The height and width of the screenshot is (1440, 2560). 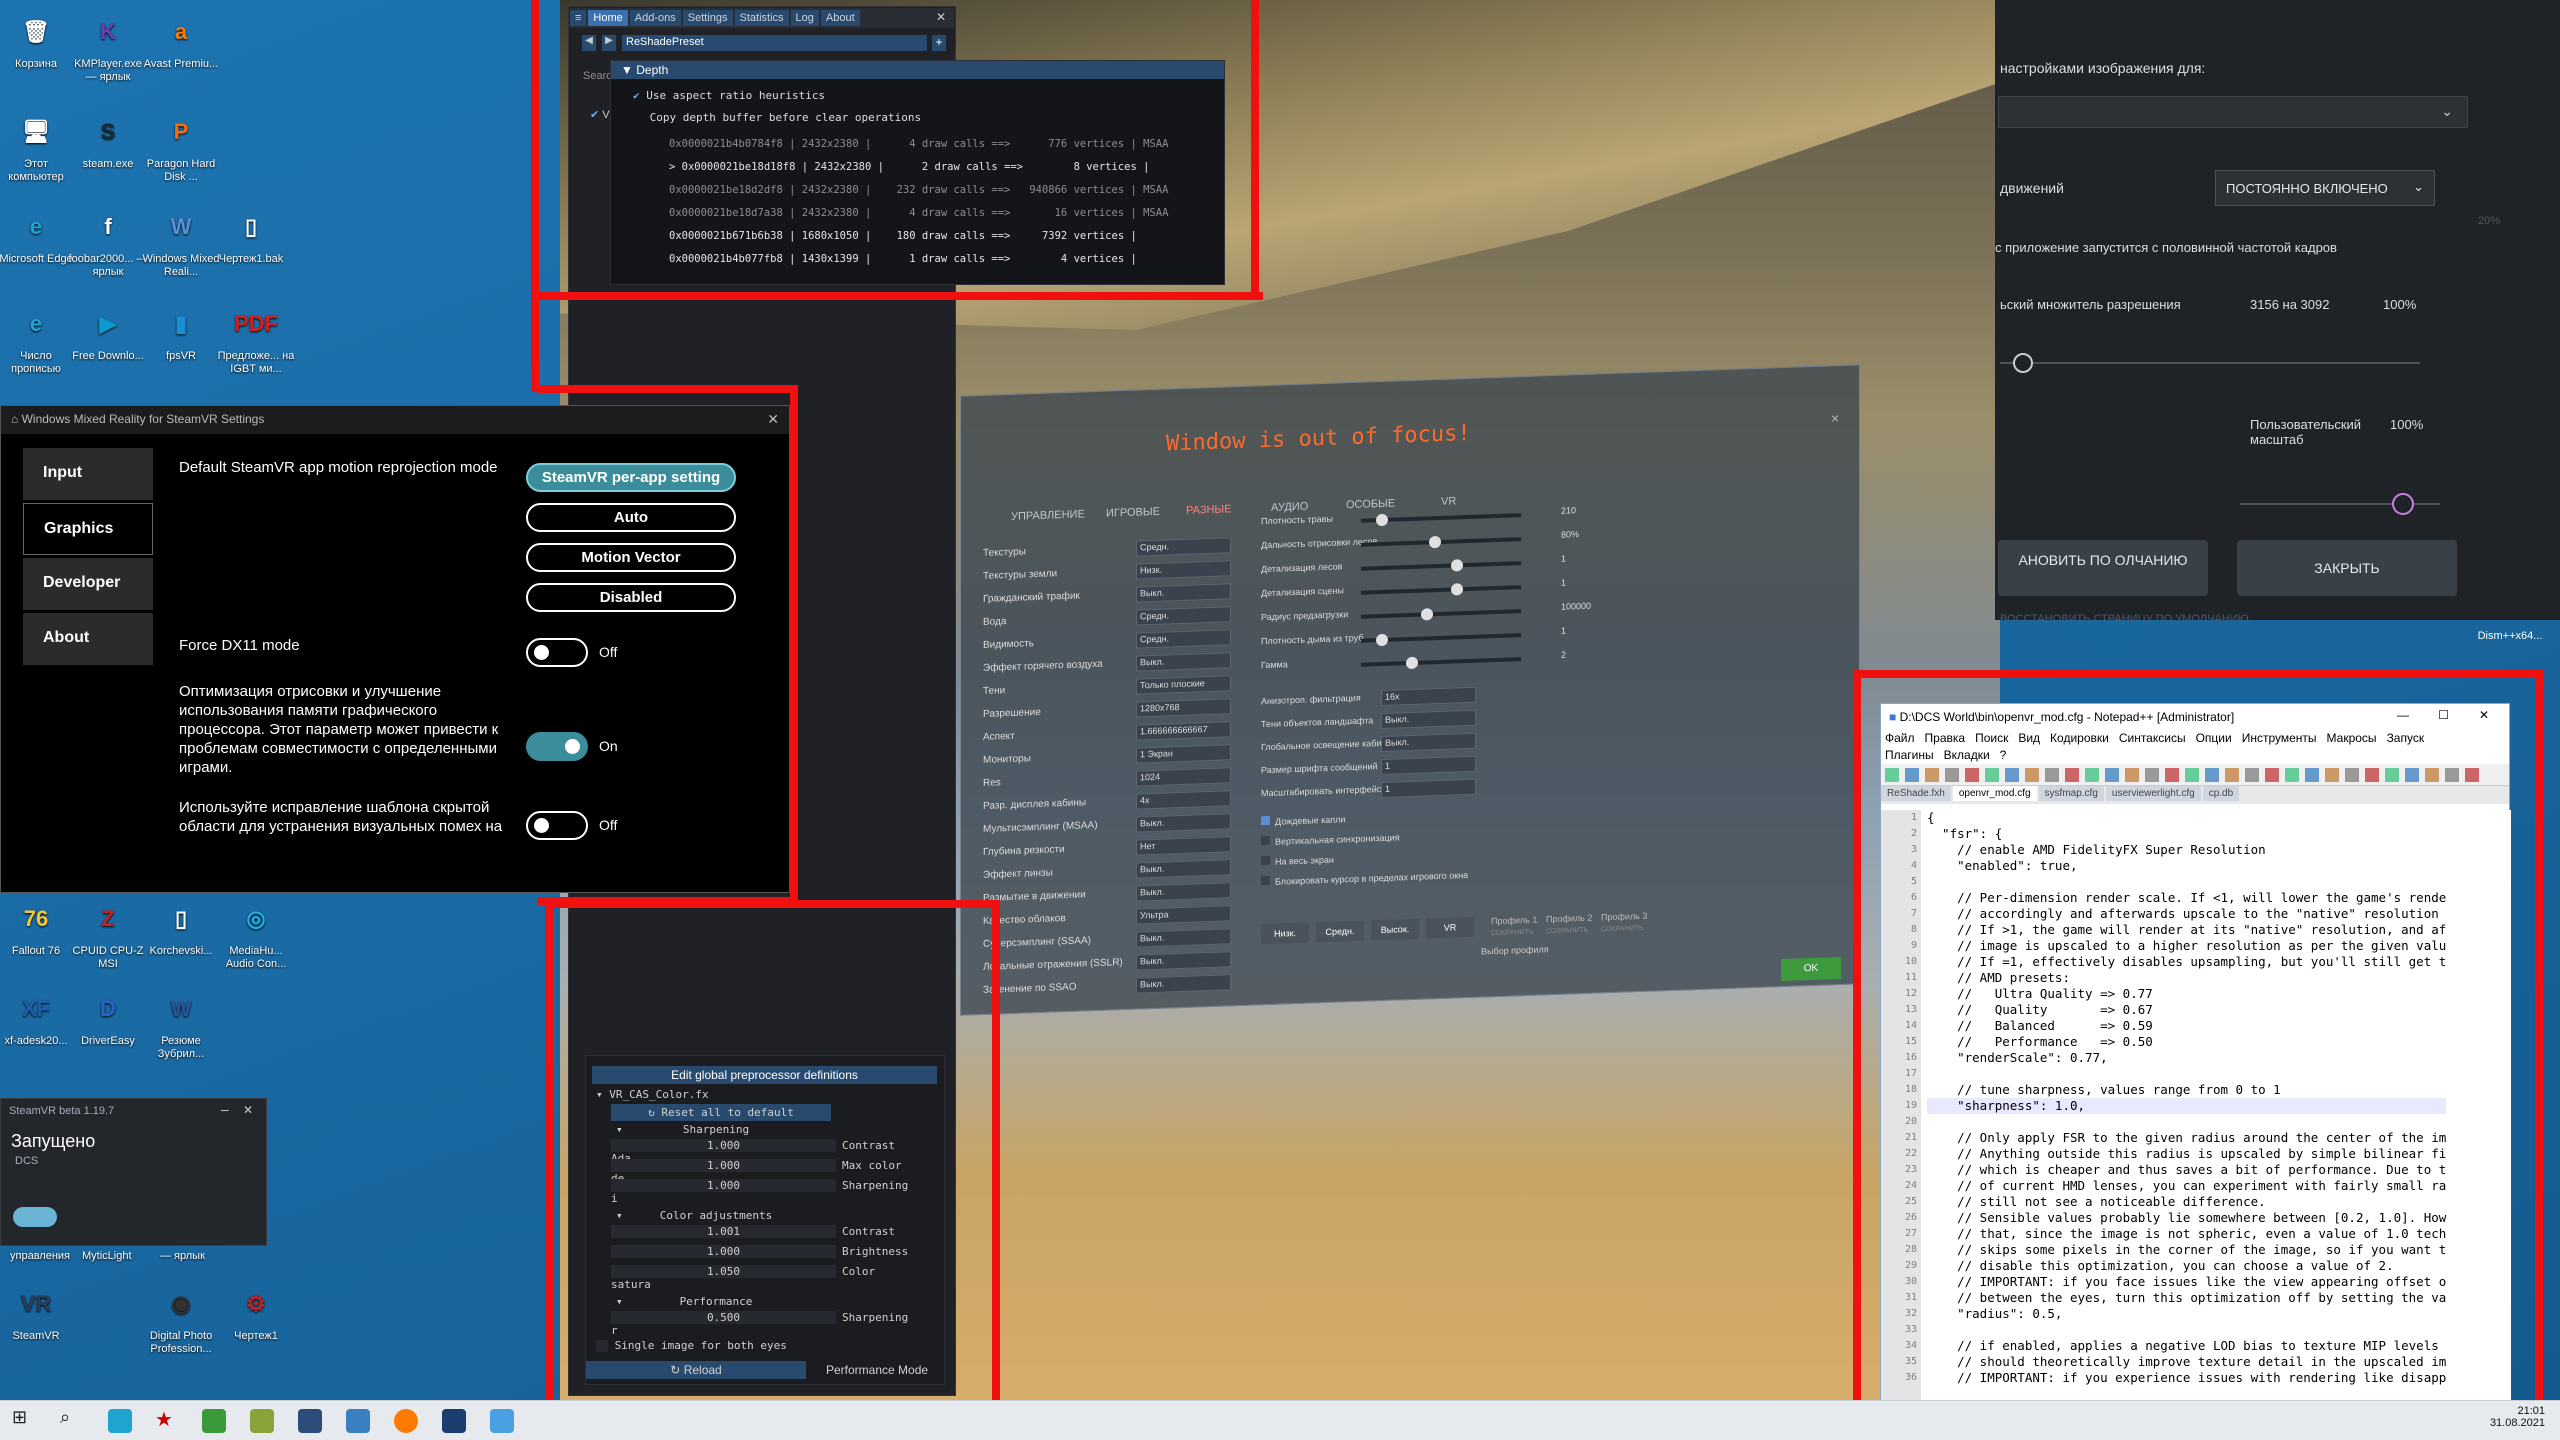 What do you see at coordinates (358, 1421) in the screenshot?
I see `wmr-icon` at bounding box center [358, 1421].